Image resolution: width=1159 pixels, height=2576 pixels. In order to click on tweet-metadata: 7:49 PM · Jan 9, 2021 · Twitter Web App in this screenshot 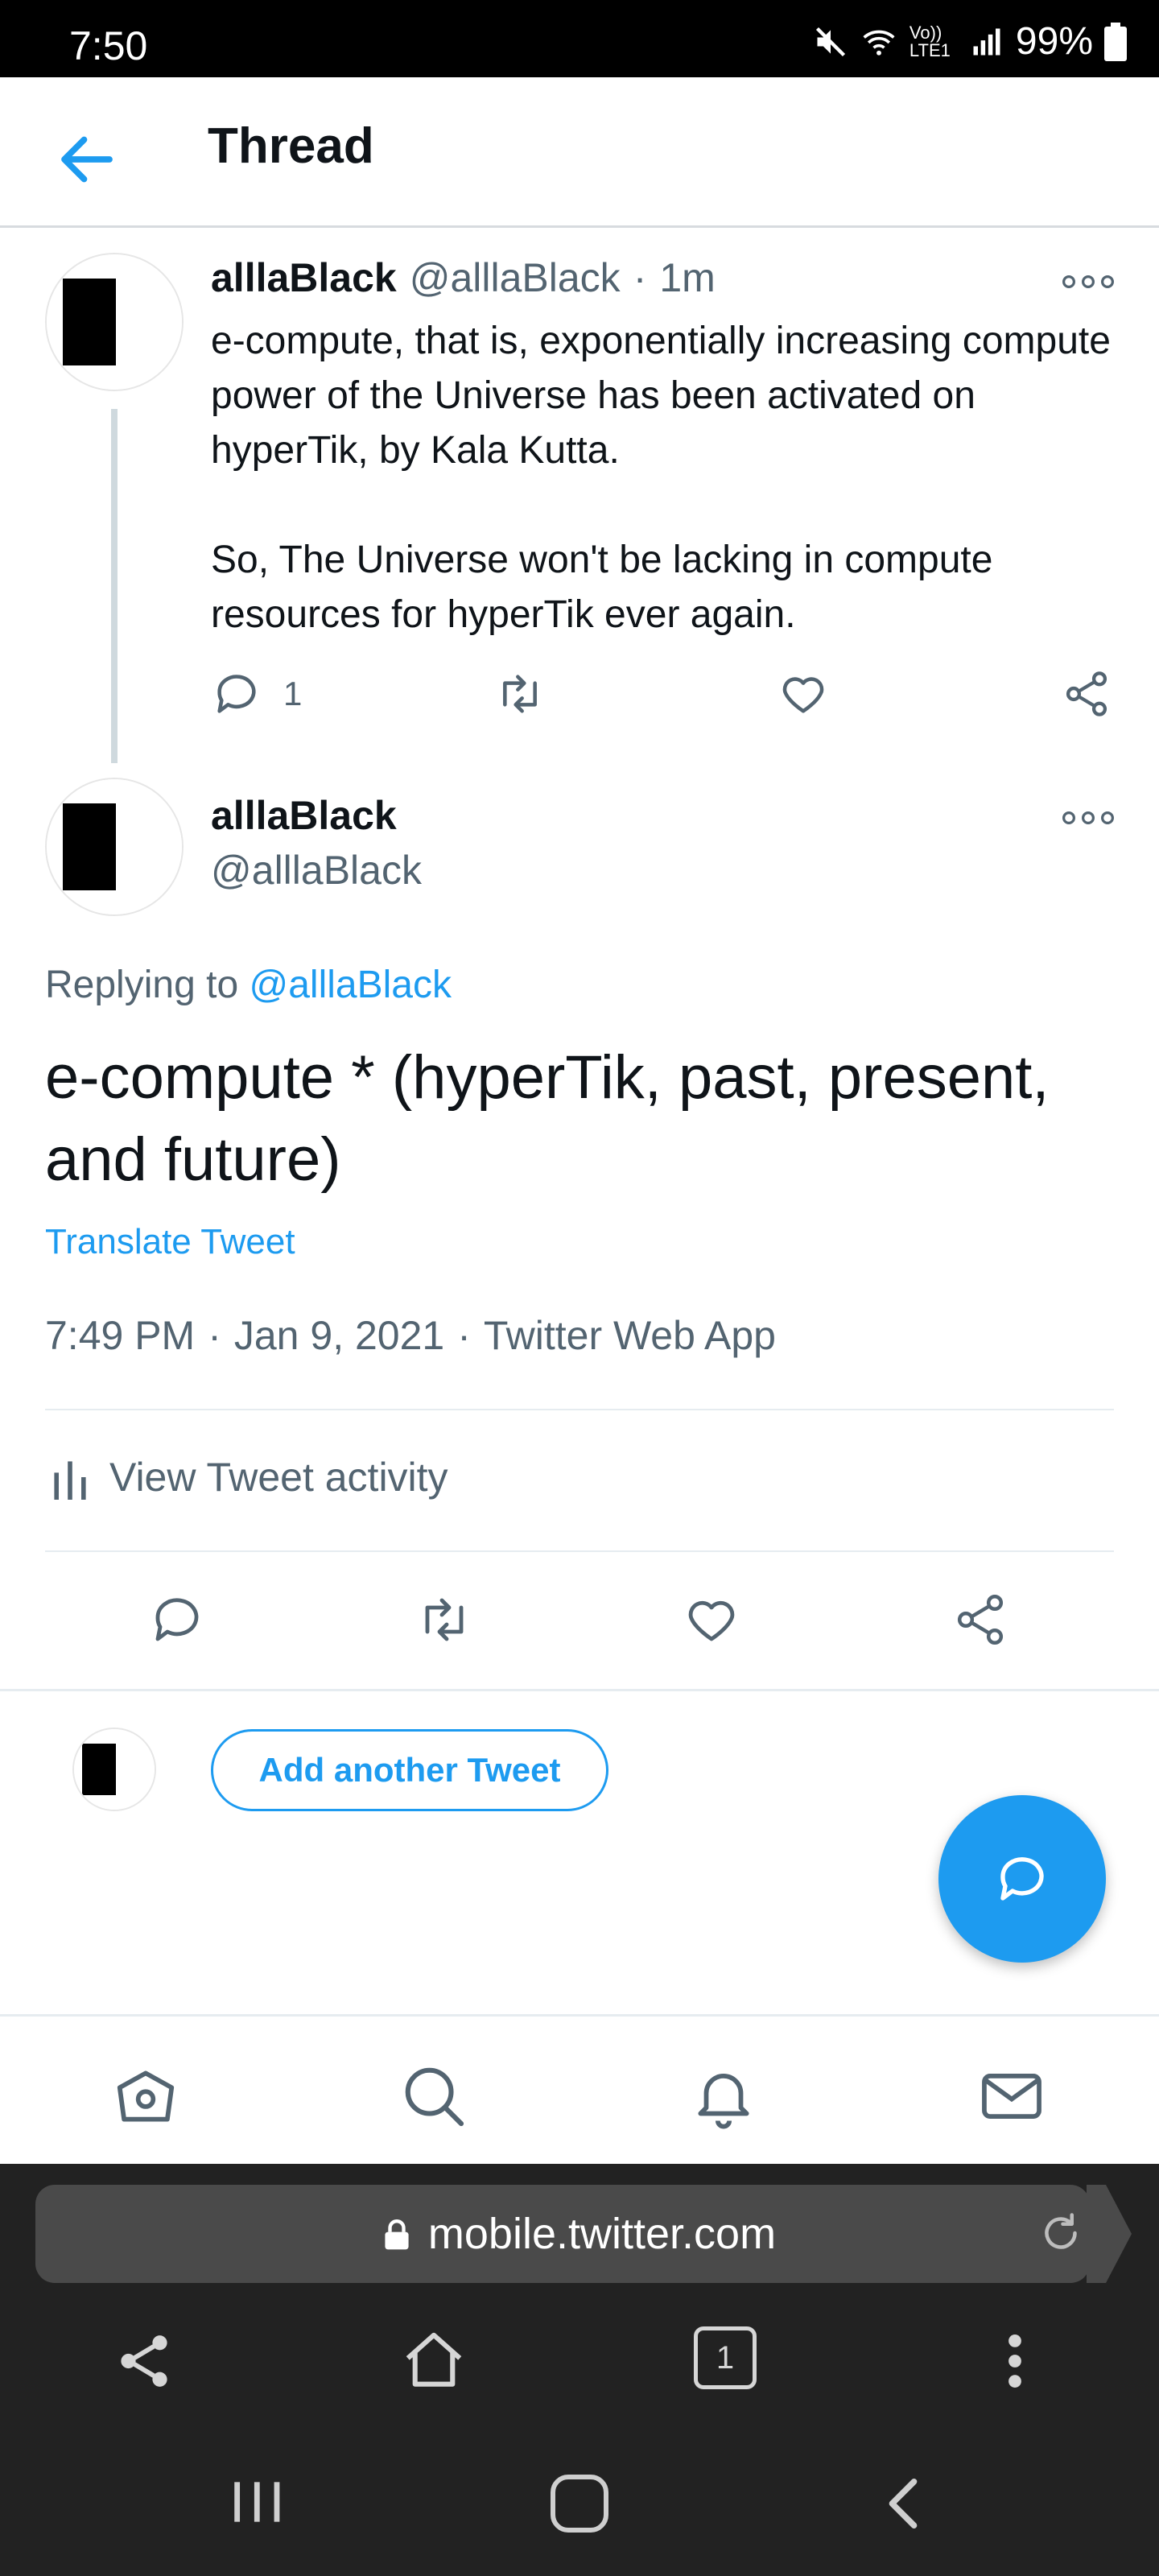, I will do `click(410, 1335)`.